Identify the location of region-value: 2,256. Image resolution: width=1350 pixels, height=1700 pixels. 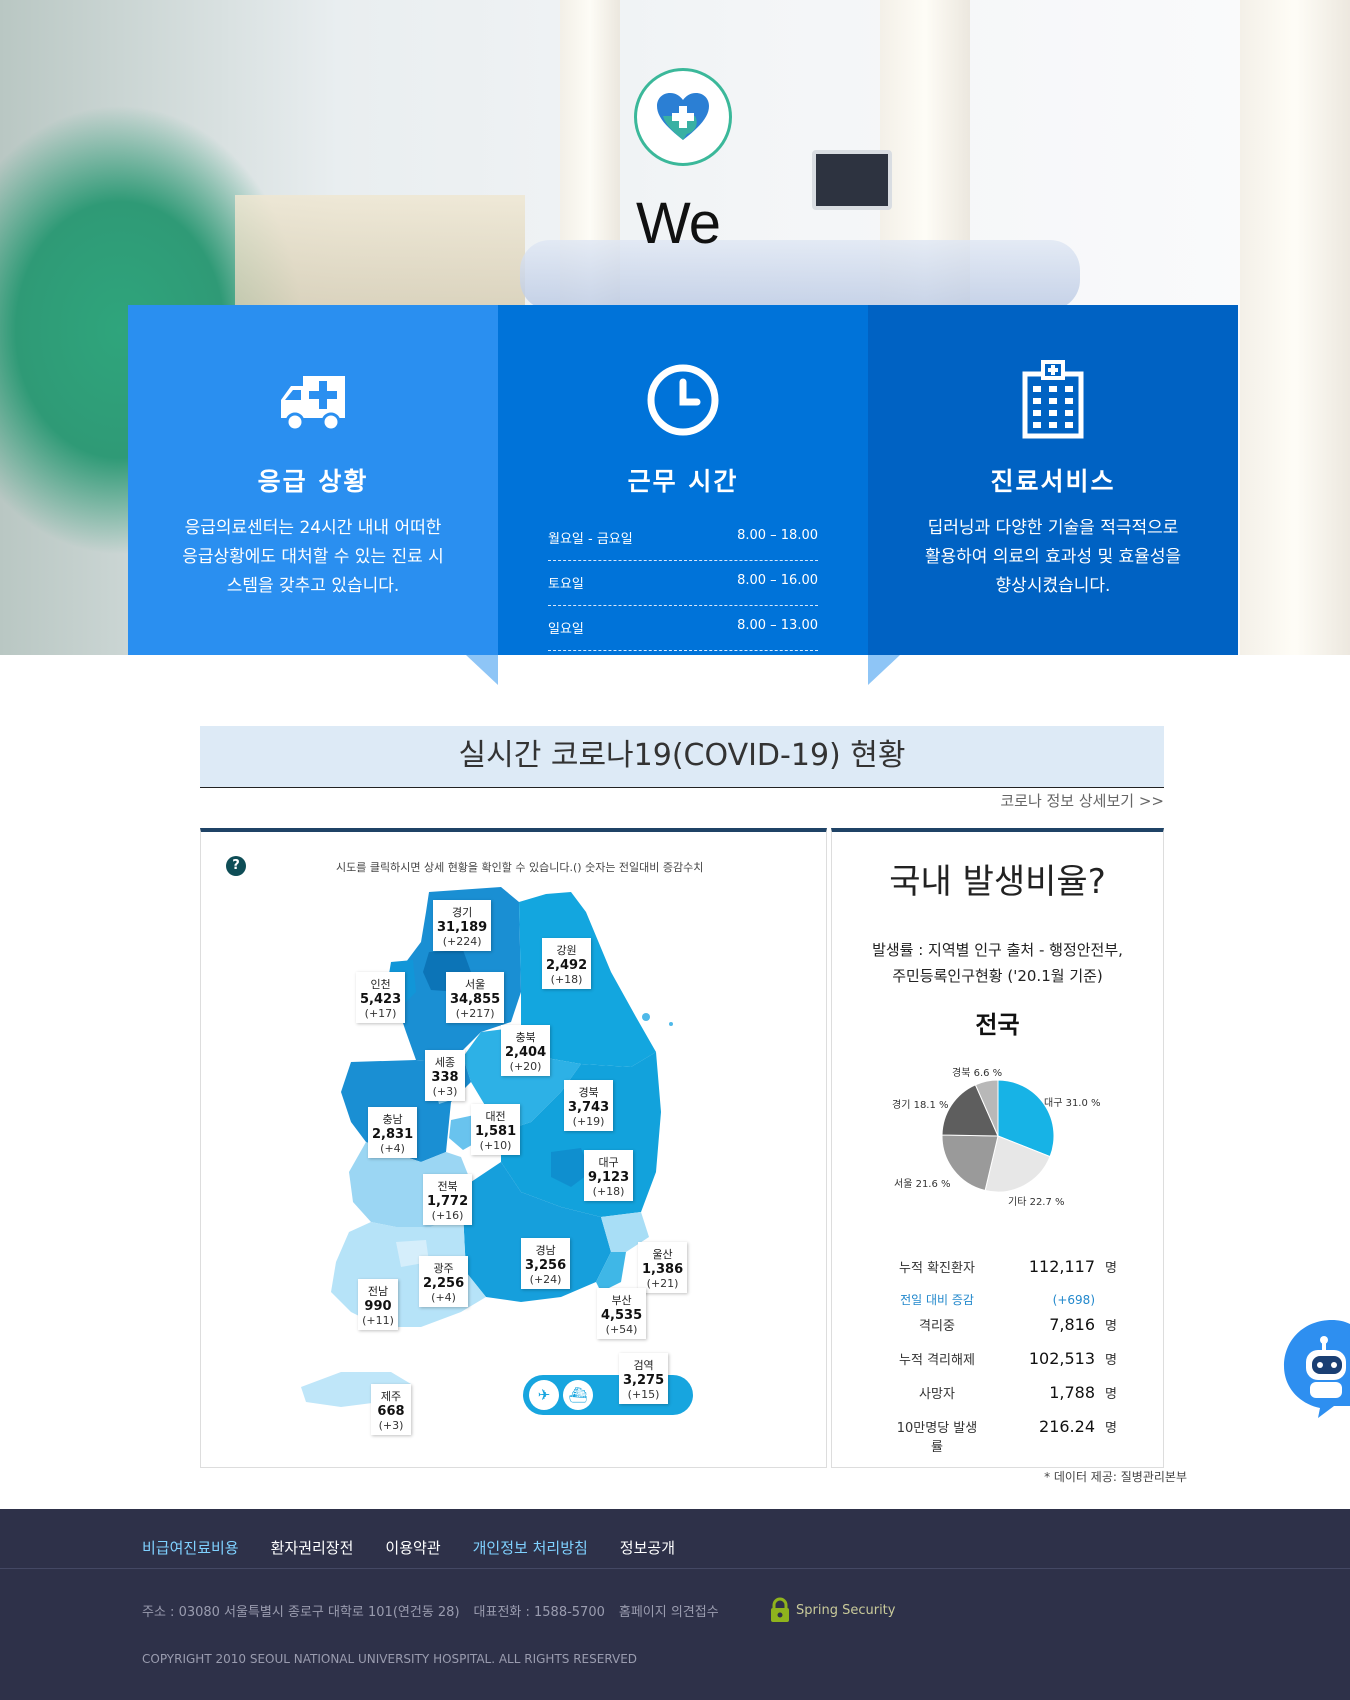
(444, 1283).